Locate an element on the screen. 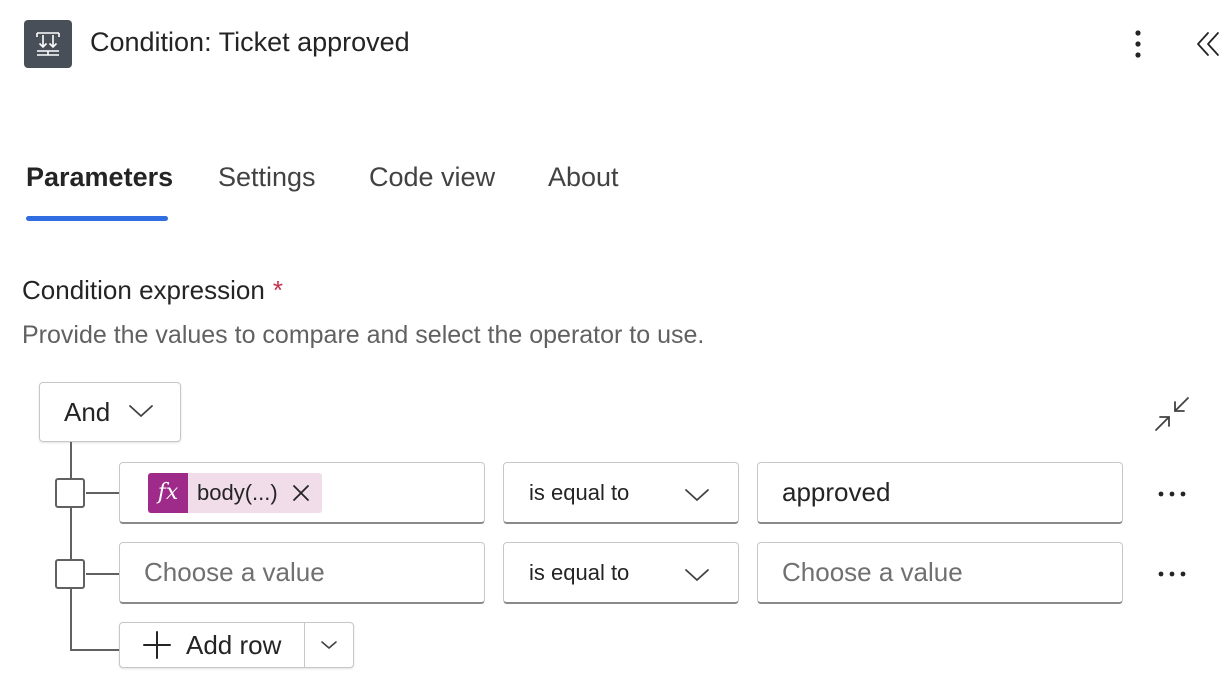  row-1-right-value-field: approved is located at coordinates (940, 493).